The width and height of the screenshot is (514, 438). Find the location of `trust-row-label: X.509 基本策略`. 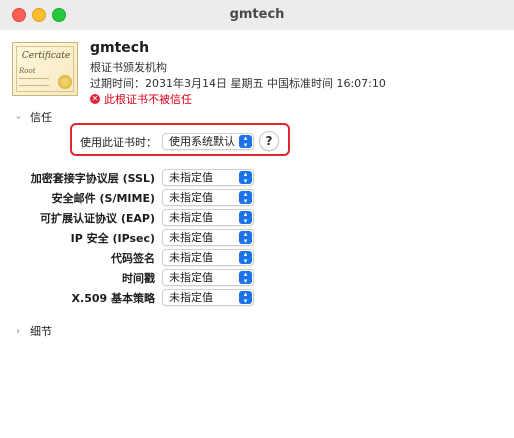

trust-row-label: X.509 基本策略 is located at coordinates (113, 298).